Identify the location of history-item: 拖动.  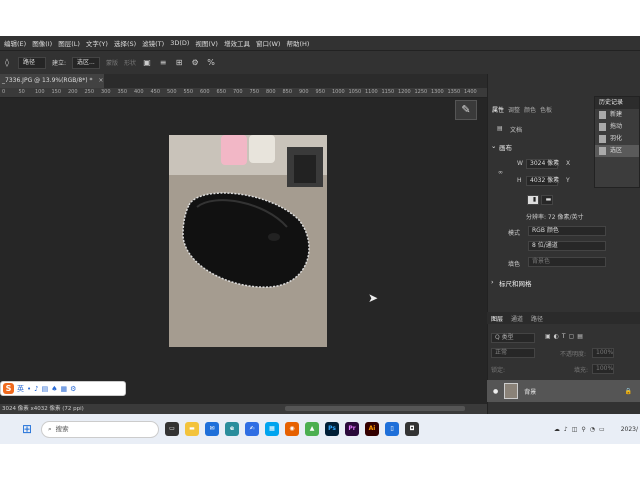
(617, 127).